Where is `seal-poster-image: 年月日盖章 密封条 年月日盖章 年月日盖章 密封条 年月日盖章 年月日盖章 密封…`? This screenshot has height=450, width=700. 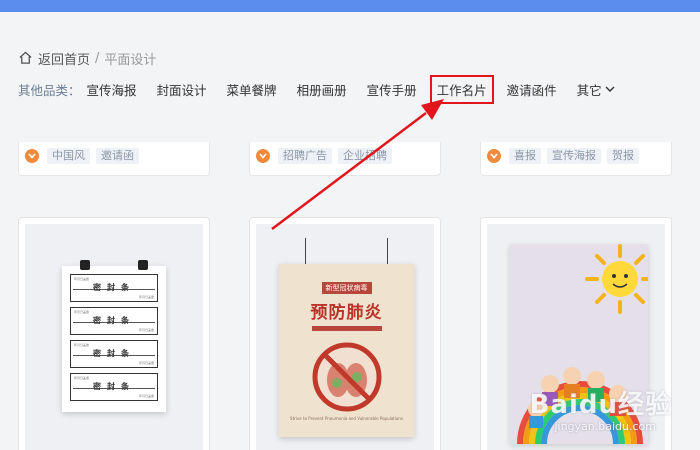 seal-poster-image: 年月日盖章 密封条 年月日盖章 年月日盖章 密封条 年月日盖章 年月日盖章 密封… is located at coordinates (114, 336).